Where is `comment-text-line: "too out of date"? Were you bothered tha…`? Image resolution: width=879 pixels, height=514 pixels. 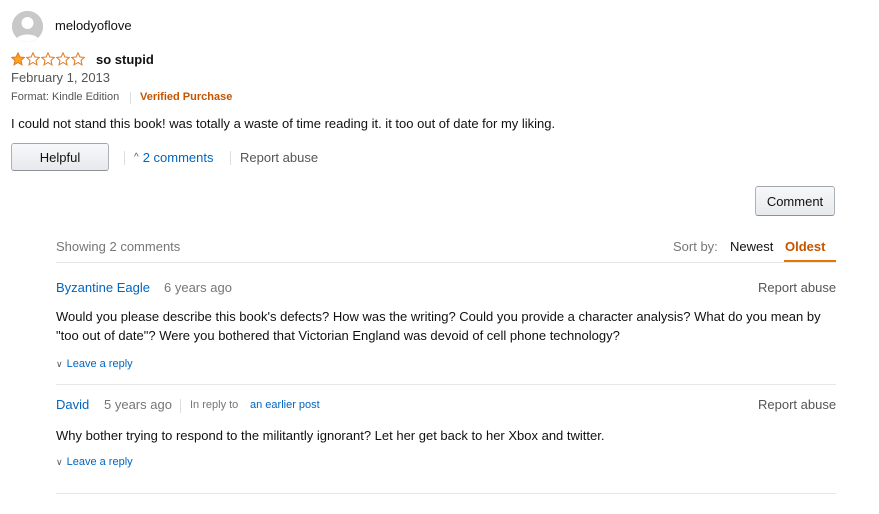
comment-text-line: "too out of date"? Were you bothered tha… is located at coordinates (338, 335).